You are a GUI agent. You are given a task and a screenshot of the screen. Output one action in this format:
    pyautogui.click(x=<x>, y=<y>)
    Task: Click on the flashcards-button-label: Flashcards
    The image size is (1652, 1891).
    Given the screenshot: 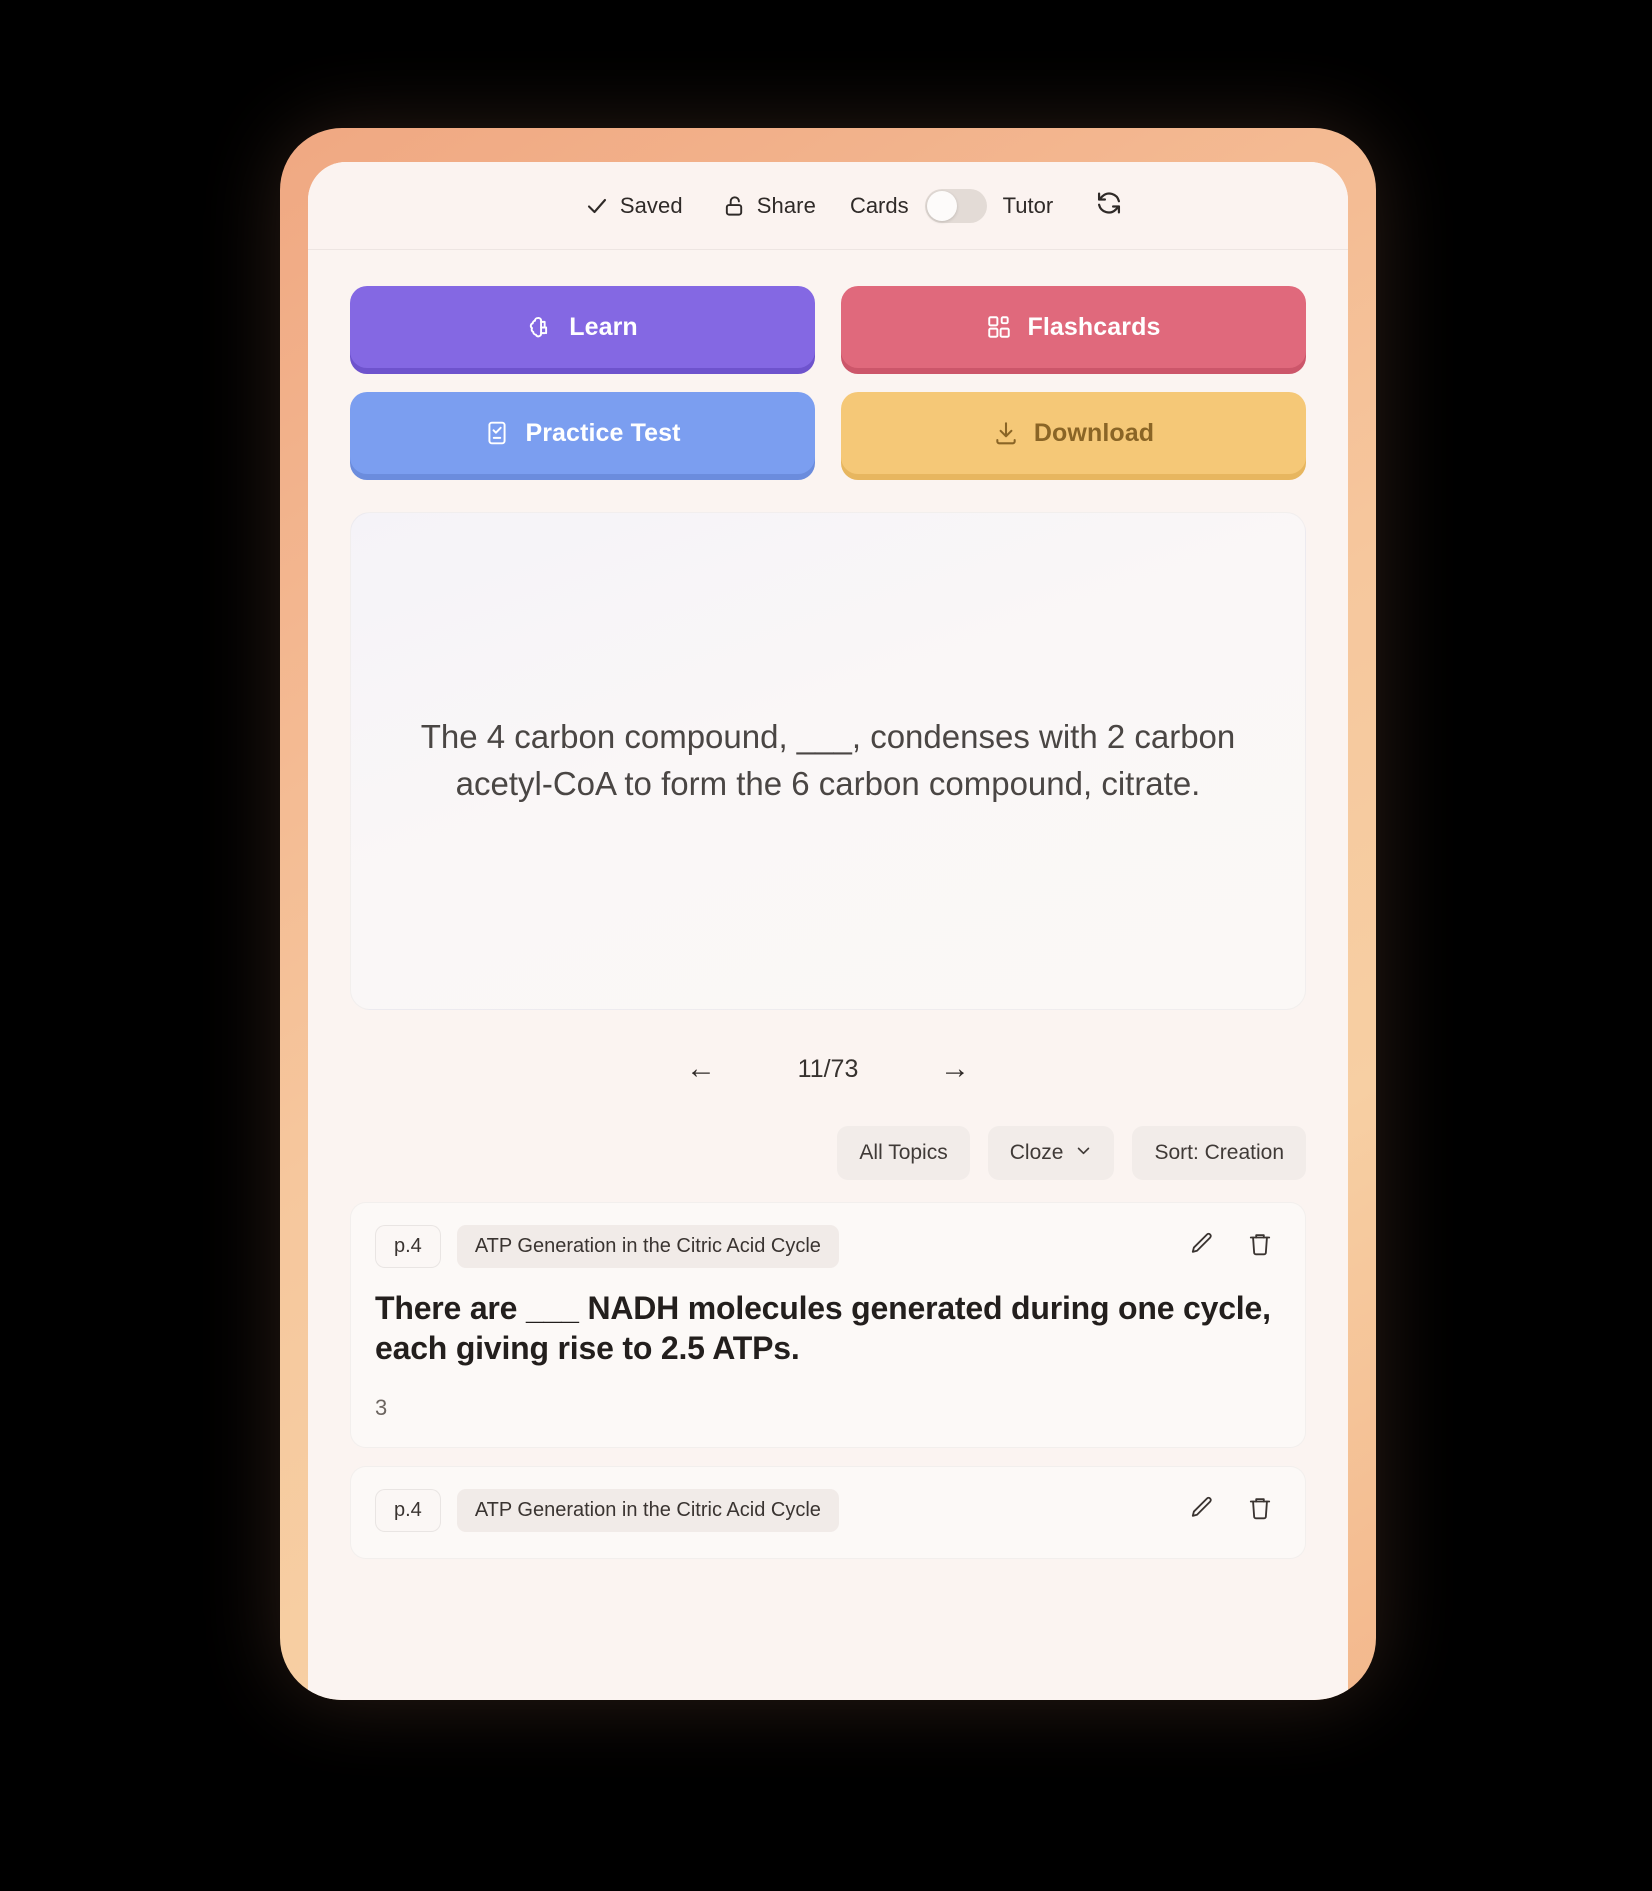 What is the action you would take?
    pyautogui.click(x=1094, y=326)
    